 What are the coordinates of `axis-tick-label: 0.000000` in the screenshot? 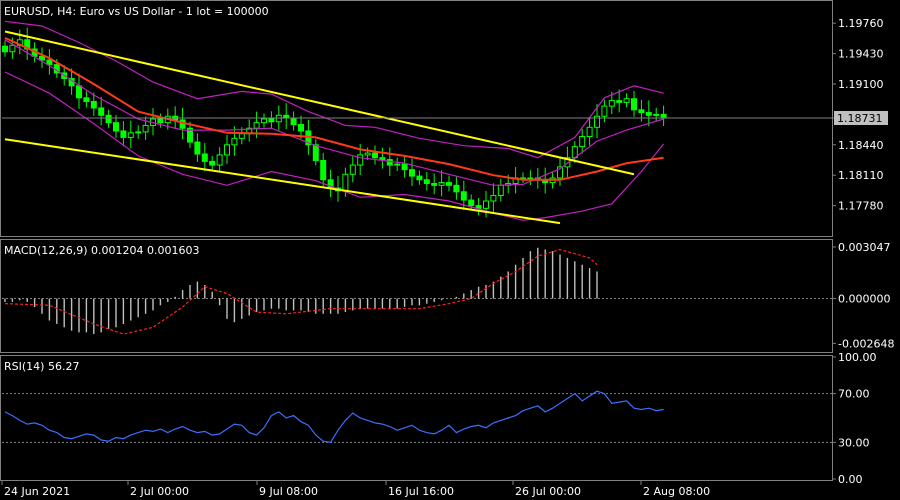 It's located at (864, 299).